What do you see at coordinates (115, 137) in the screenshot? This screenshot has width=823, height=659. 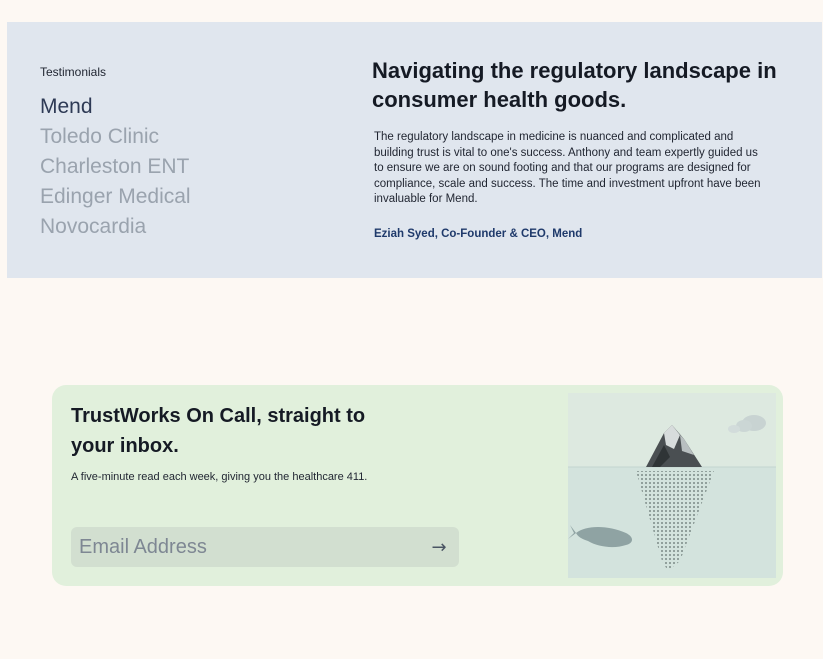 I see `testimonial-tab-toledo-clinic: Toledo Clinic` at bounding box center [115, 137].